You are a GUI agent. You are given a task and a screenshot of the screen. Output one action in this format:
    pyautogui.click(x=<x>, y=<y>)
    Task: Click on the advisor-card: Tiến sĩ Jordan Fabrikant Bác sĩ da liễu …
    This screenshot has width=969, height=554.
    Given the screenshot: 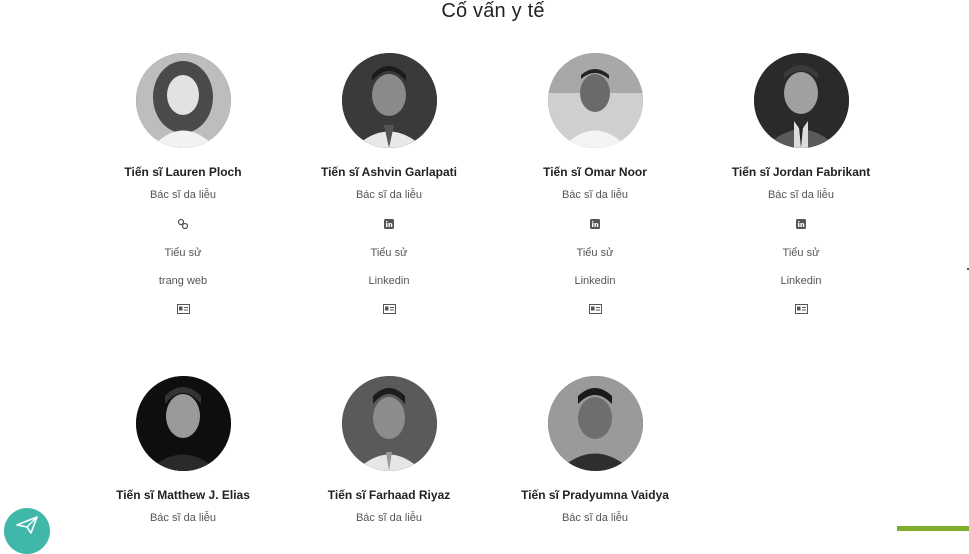 What is the action you would take?
    pyautogui.click(x=801, y=184)
    